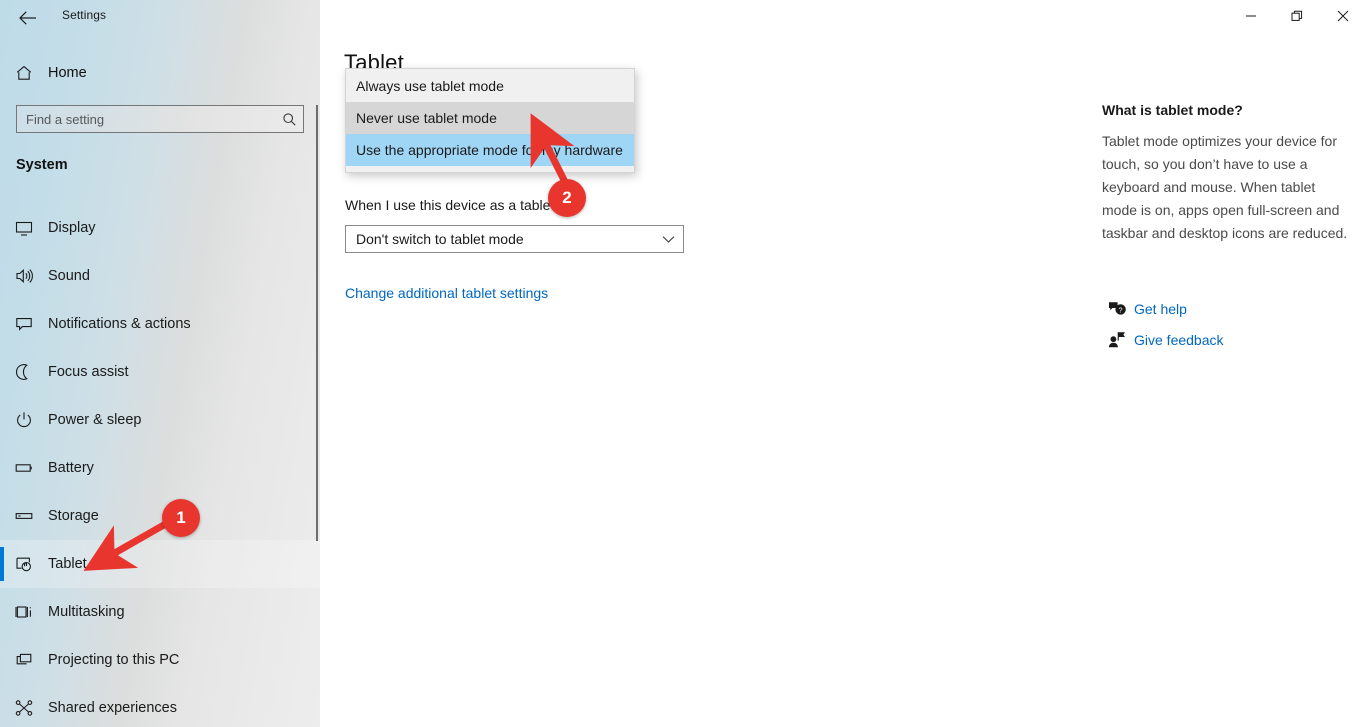 Image resolution: width=1366 pixels, height=727 pixels. I want to click on give-feedback-link: Give feedback, so click(1225, 339).